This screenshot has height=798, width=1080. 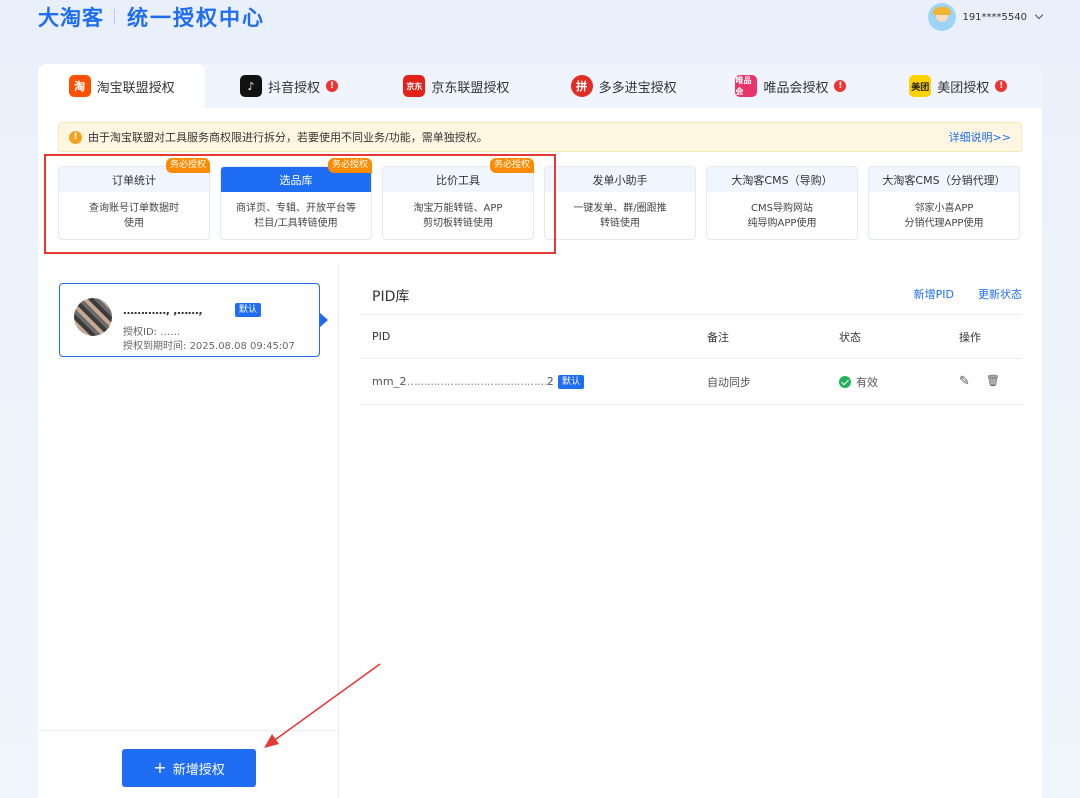 What do you see at coordinates (620, 223) in the screenshot?
I see `feature-desc-line: 转链使用` at bounding box center [620, 223].